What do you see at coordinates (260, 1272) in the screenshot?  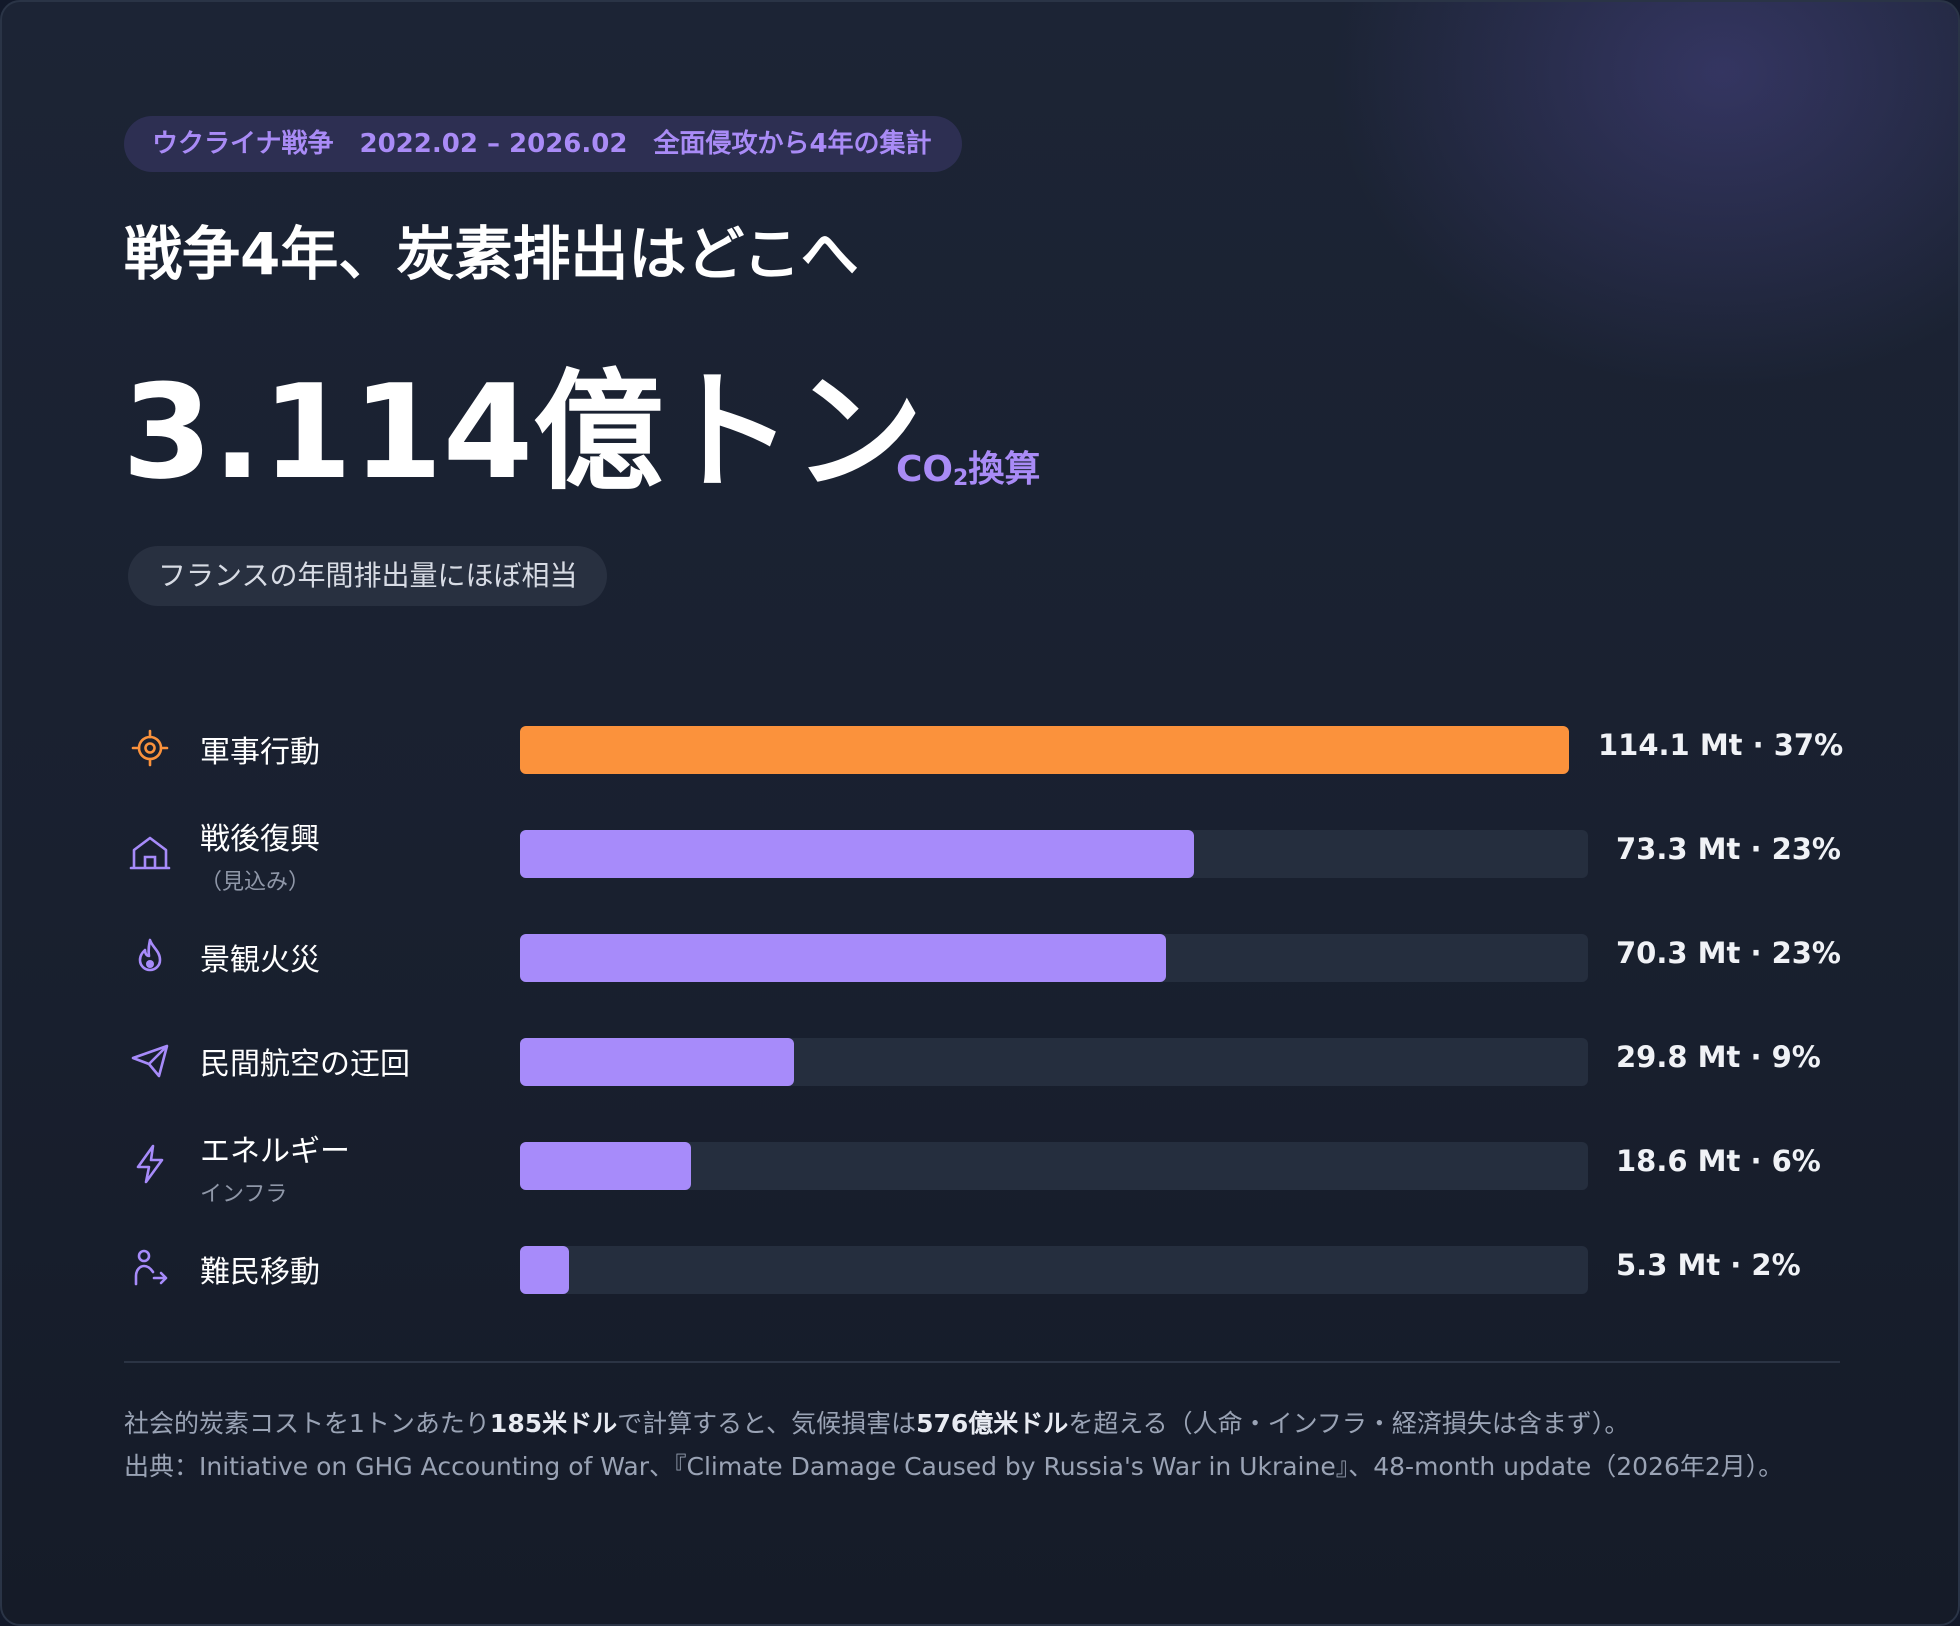 I see `bar-label: 難民移動` at bounding box center [260, 1272].